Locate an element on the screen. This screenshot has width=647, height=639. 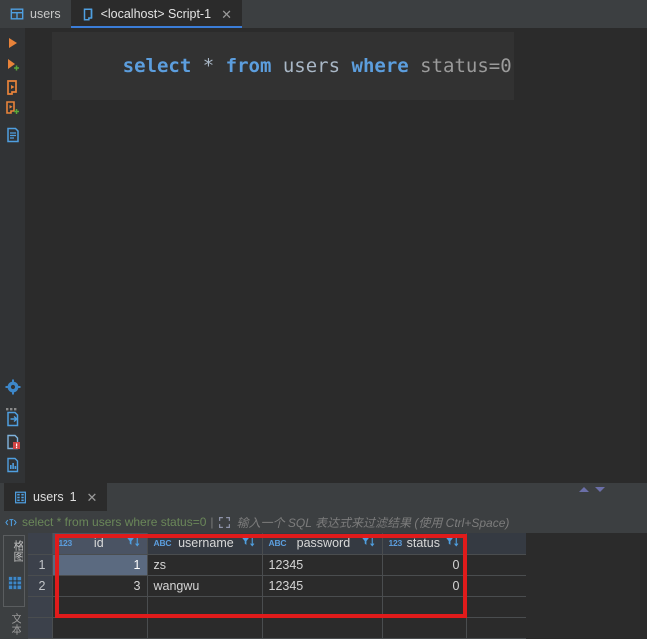
table-row: 2 3 wangwu 12345 0 is located at coordinates (277, 586).